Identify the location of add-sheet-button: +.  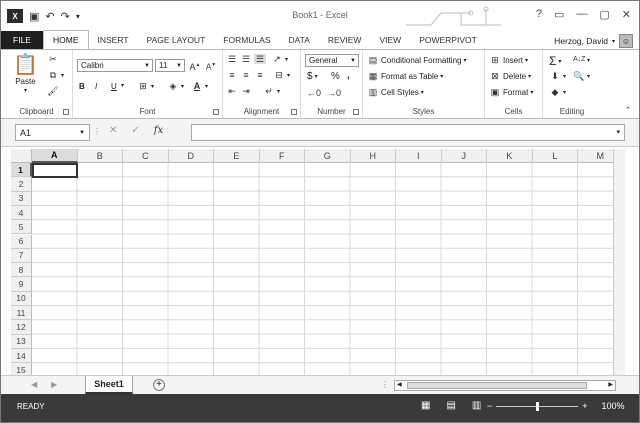
(159, 385).